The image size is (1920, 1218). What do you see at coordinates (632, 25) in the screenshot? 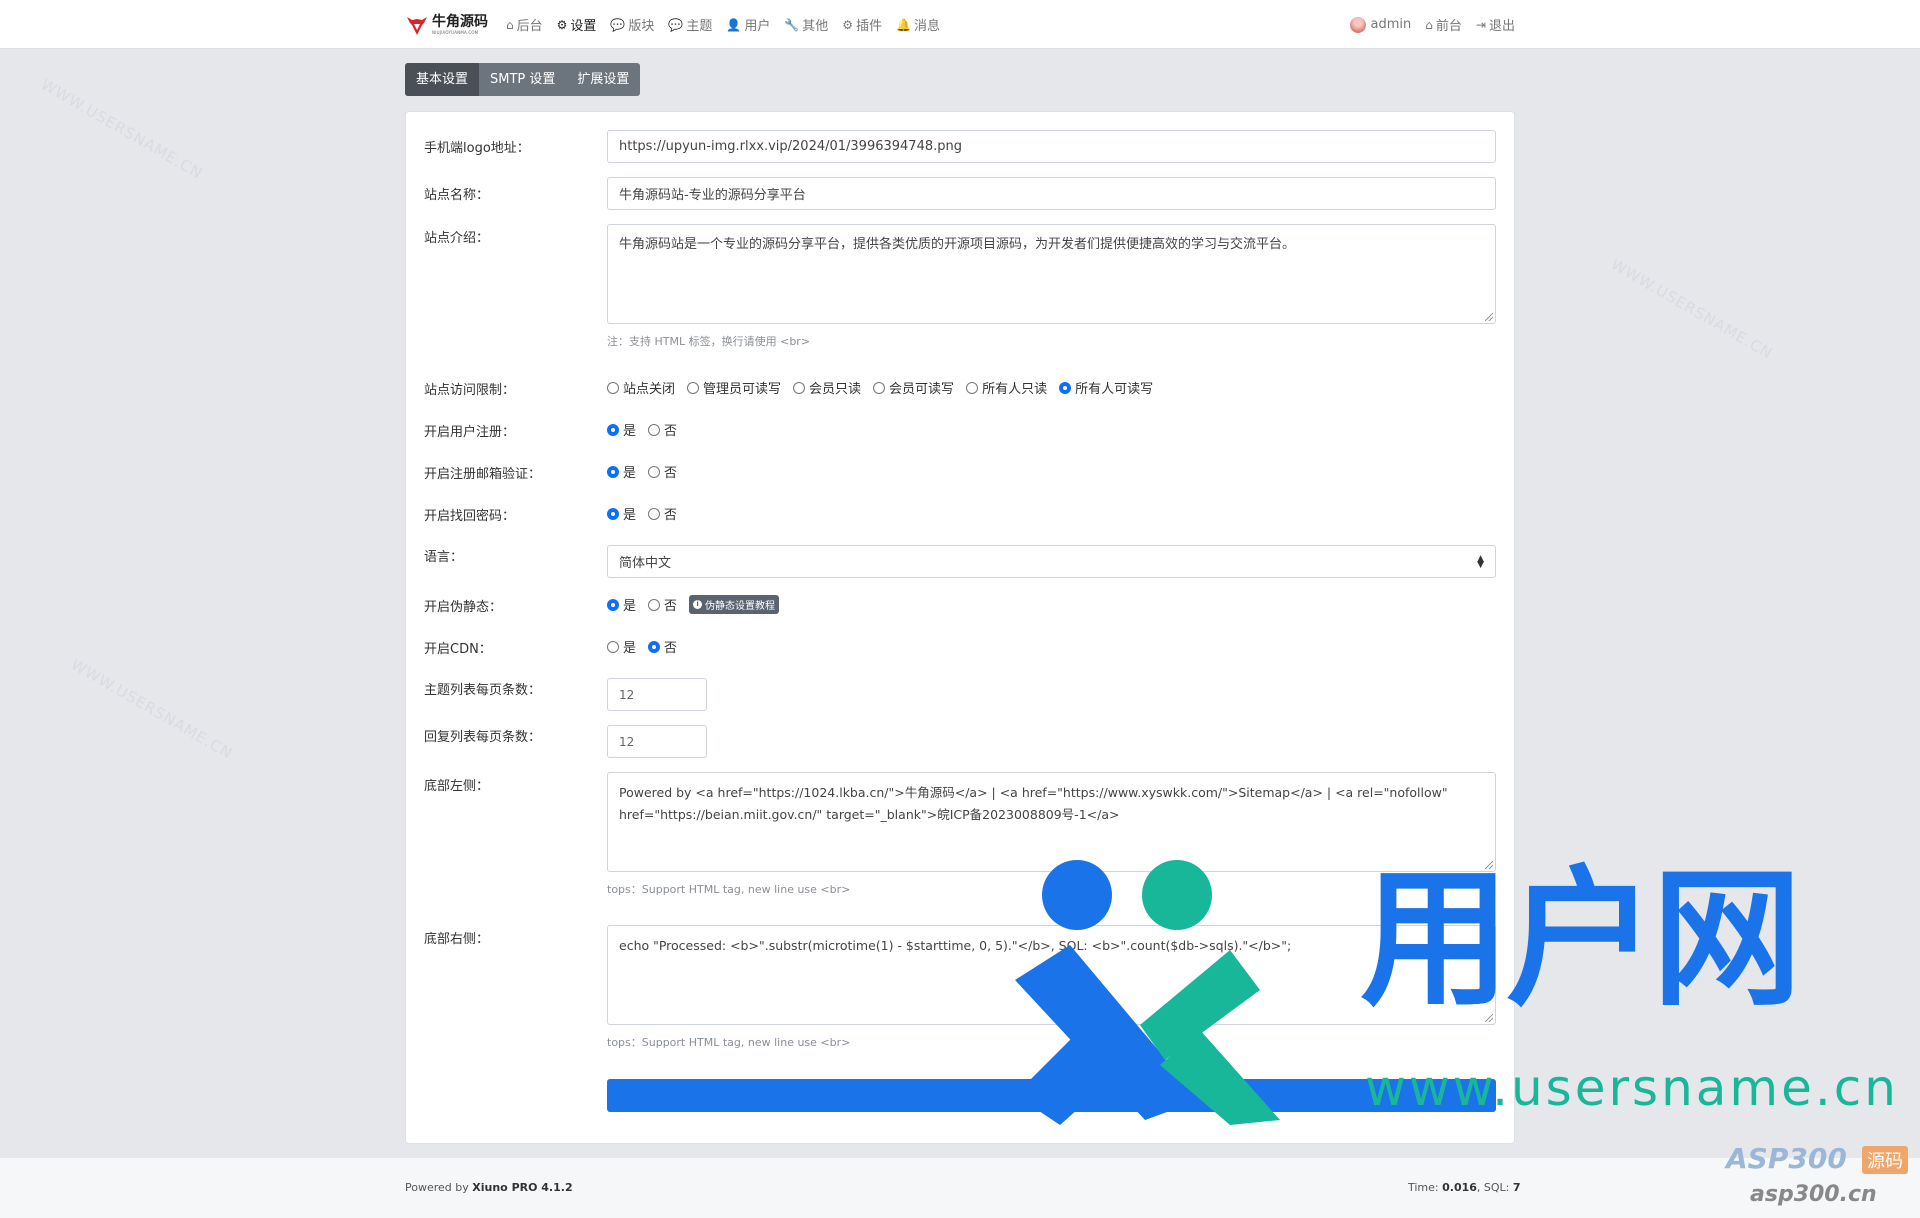
I see `nav-item-forums: 💬 版块` at bounding box center [632, 25].